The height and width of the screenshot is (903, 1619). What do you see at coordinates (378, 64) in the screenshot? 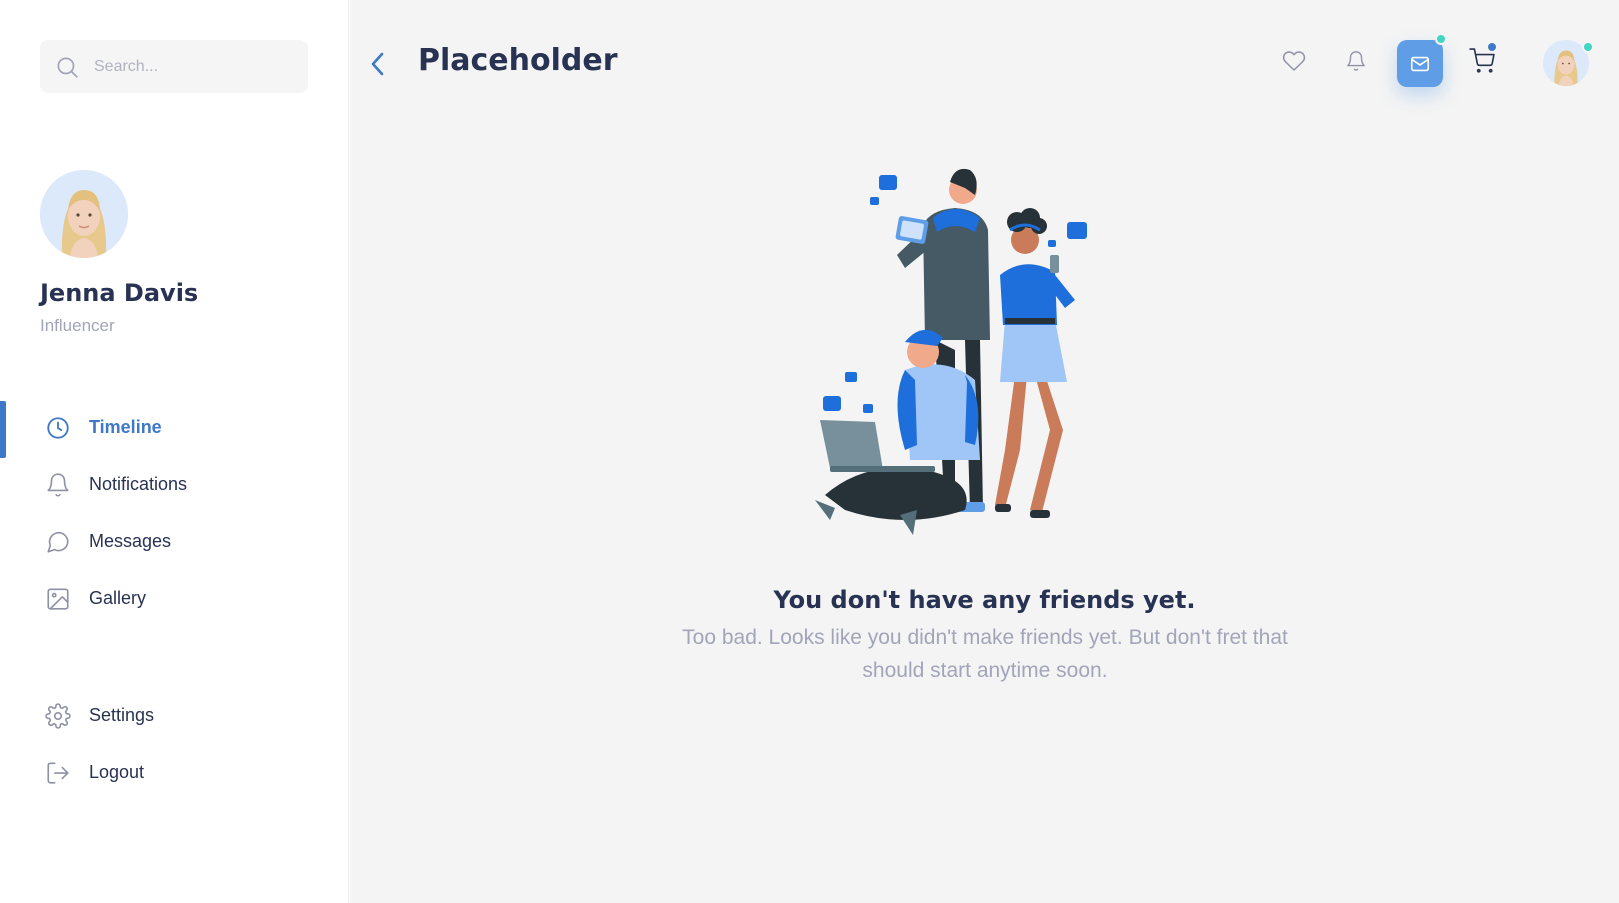
I see `back-arrow-icon` at bounding box center [378, 64].